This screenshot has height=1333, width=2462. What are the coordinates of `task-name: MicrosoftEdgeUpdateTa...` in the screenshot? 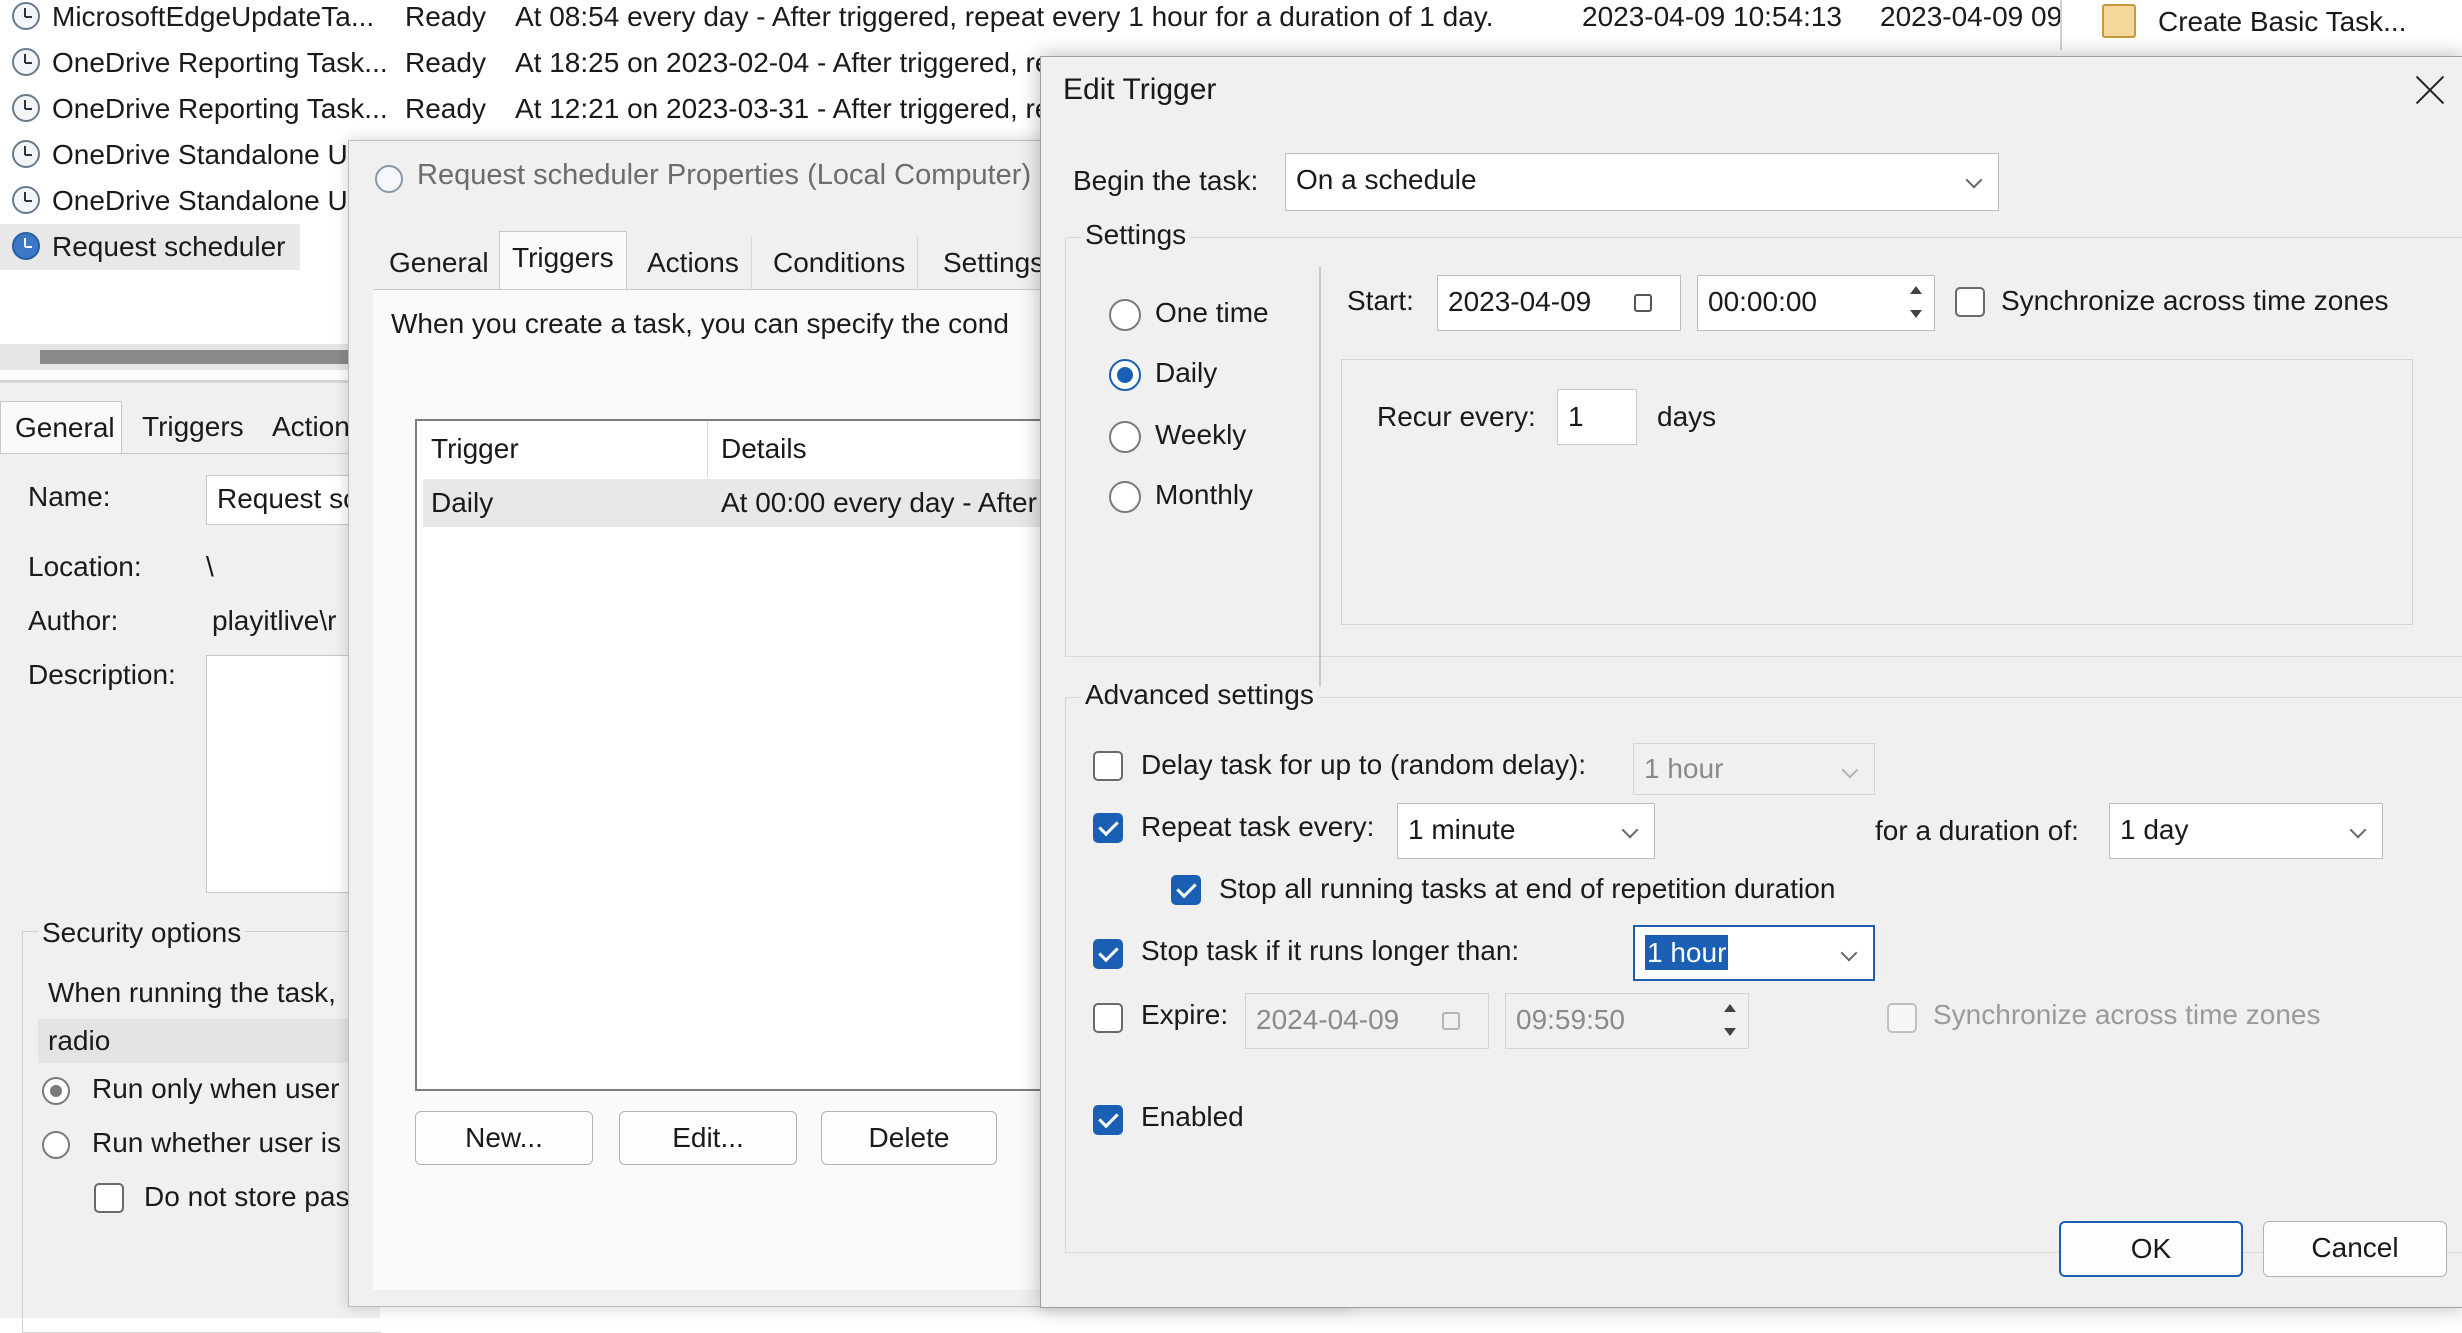 It's located at (213, 16).